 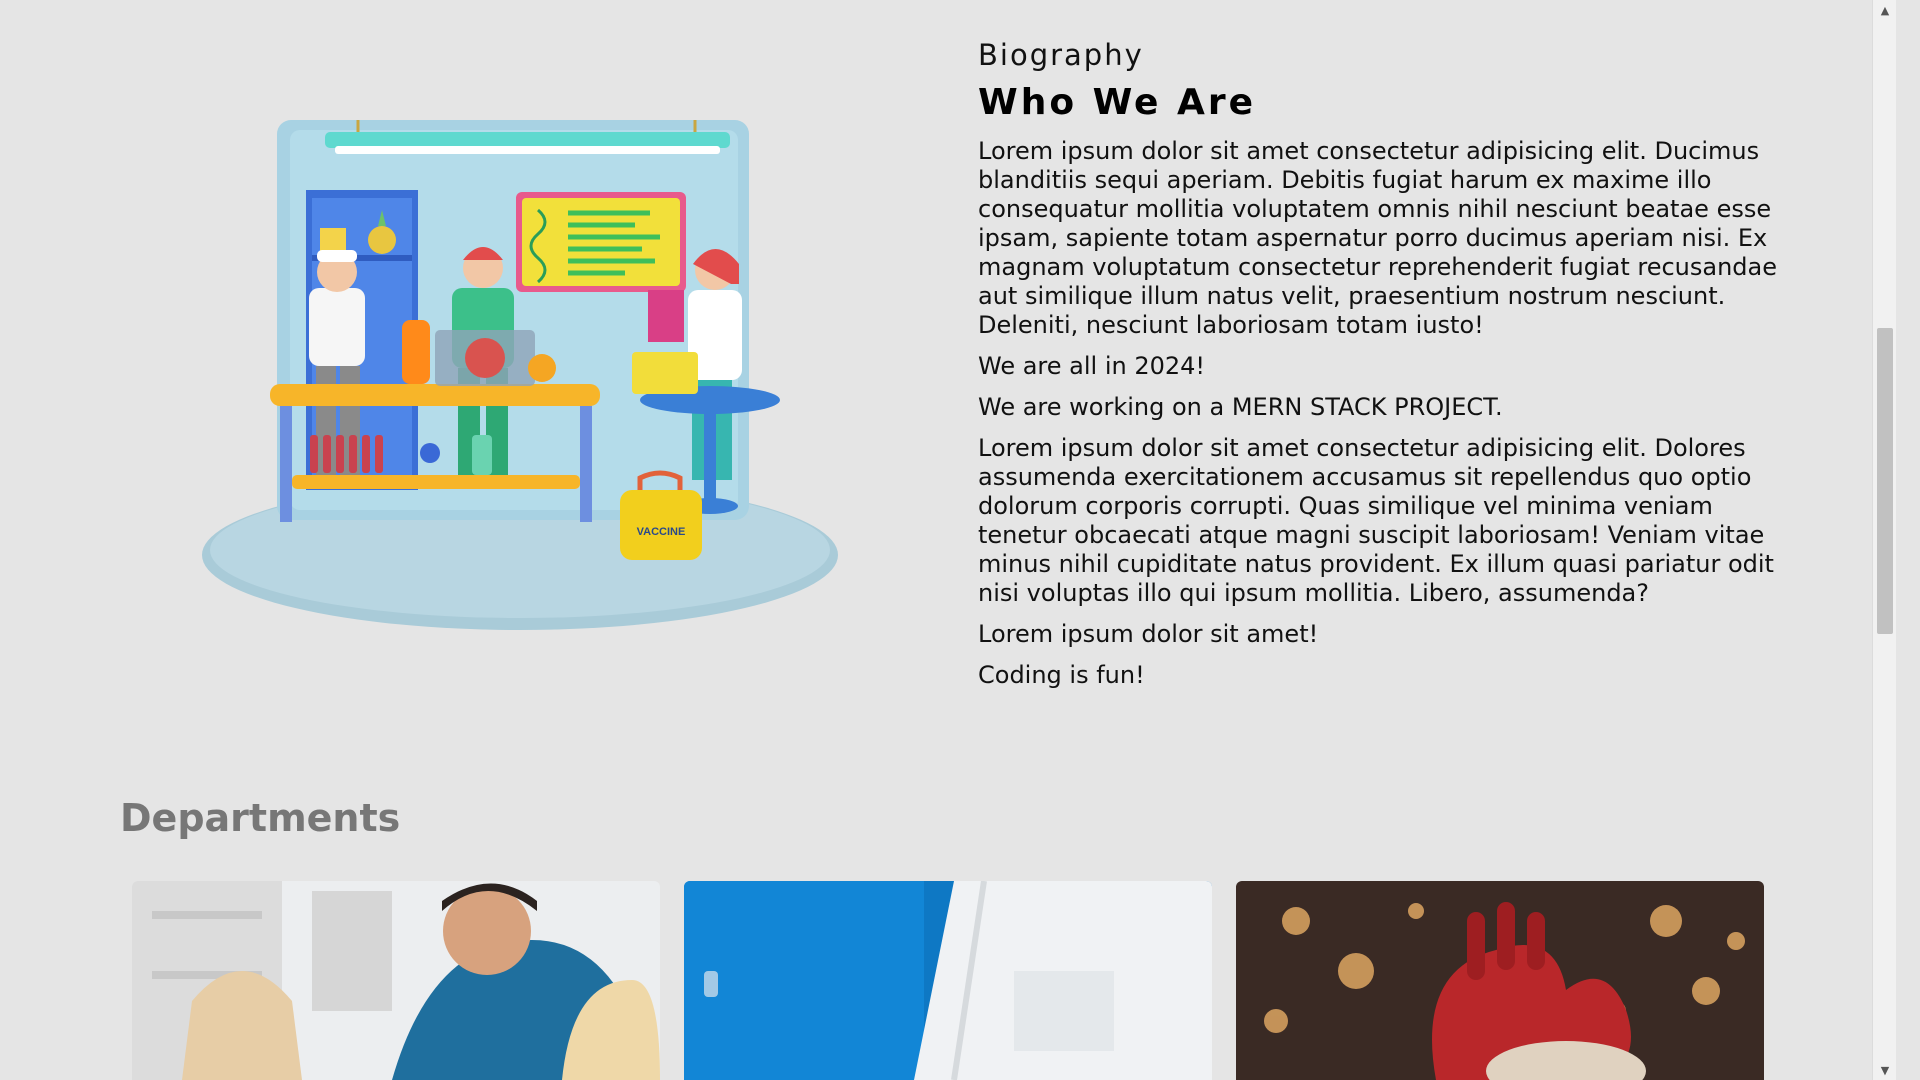 I want to click on department-card-pediatrics, so click(x=396, y=980).